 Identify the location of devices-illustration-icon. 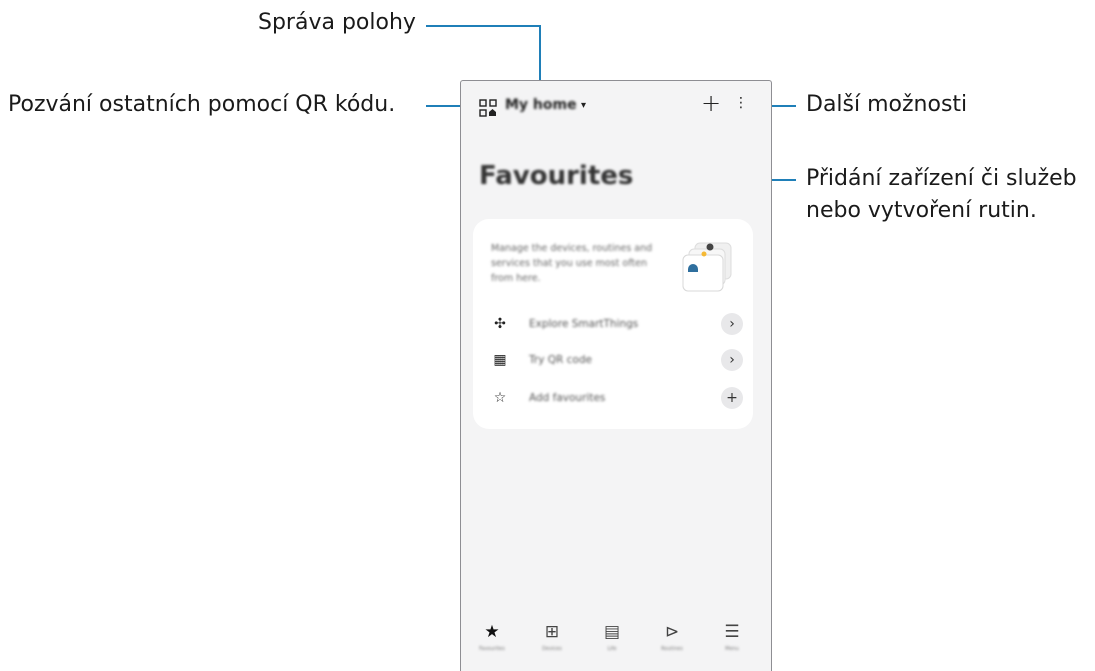
(707, 267).